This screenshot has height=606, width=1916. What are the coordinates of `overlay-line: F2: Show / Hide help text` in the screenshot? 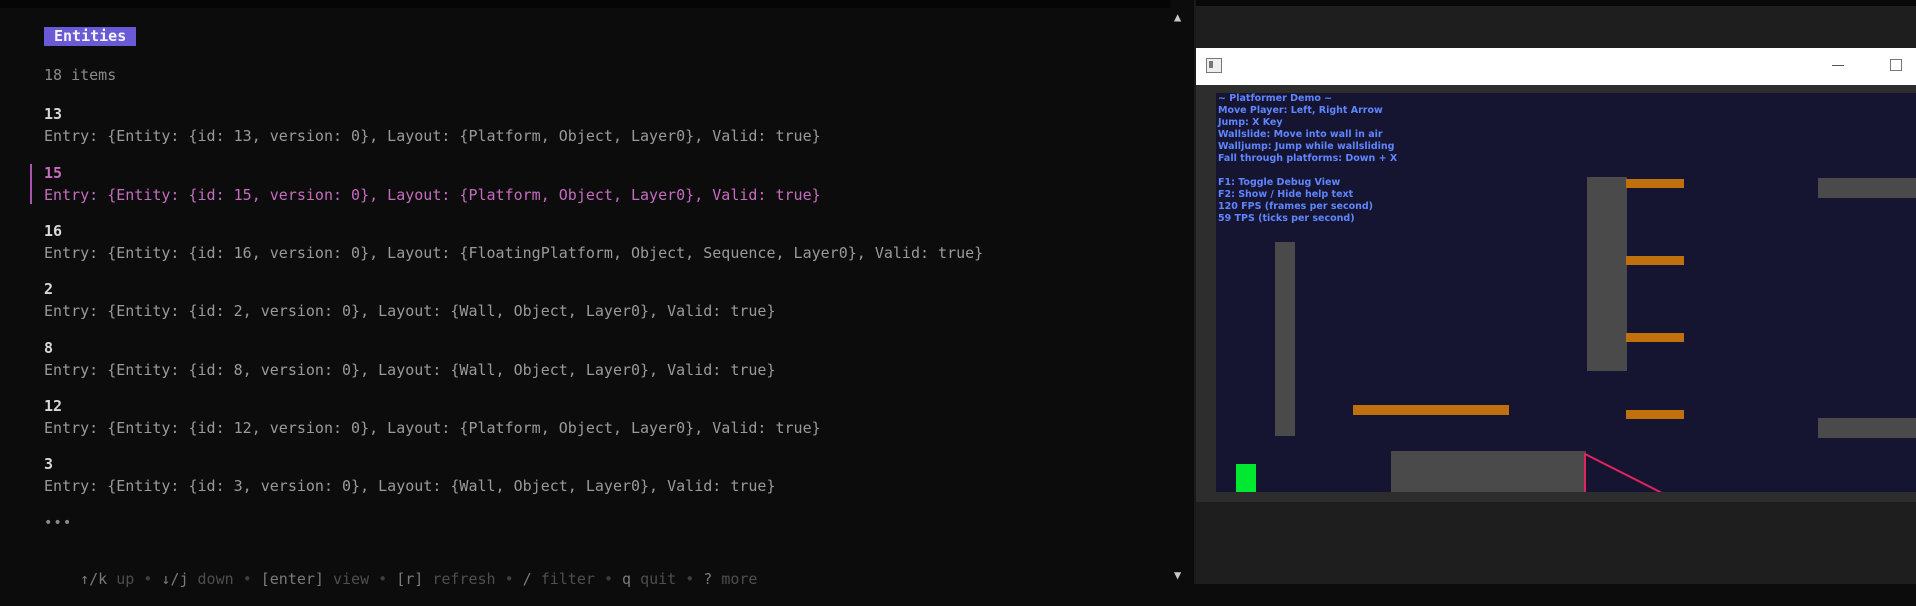 It's located at (1286, 194).